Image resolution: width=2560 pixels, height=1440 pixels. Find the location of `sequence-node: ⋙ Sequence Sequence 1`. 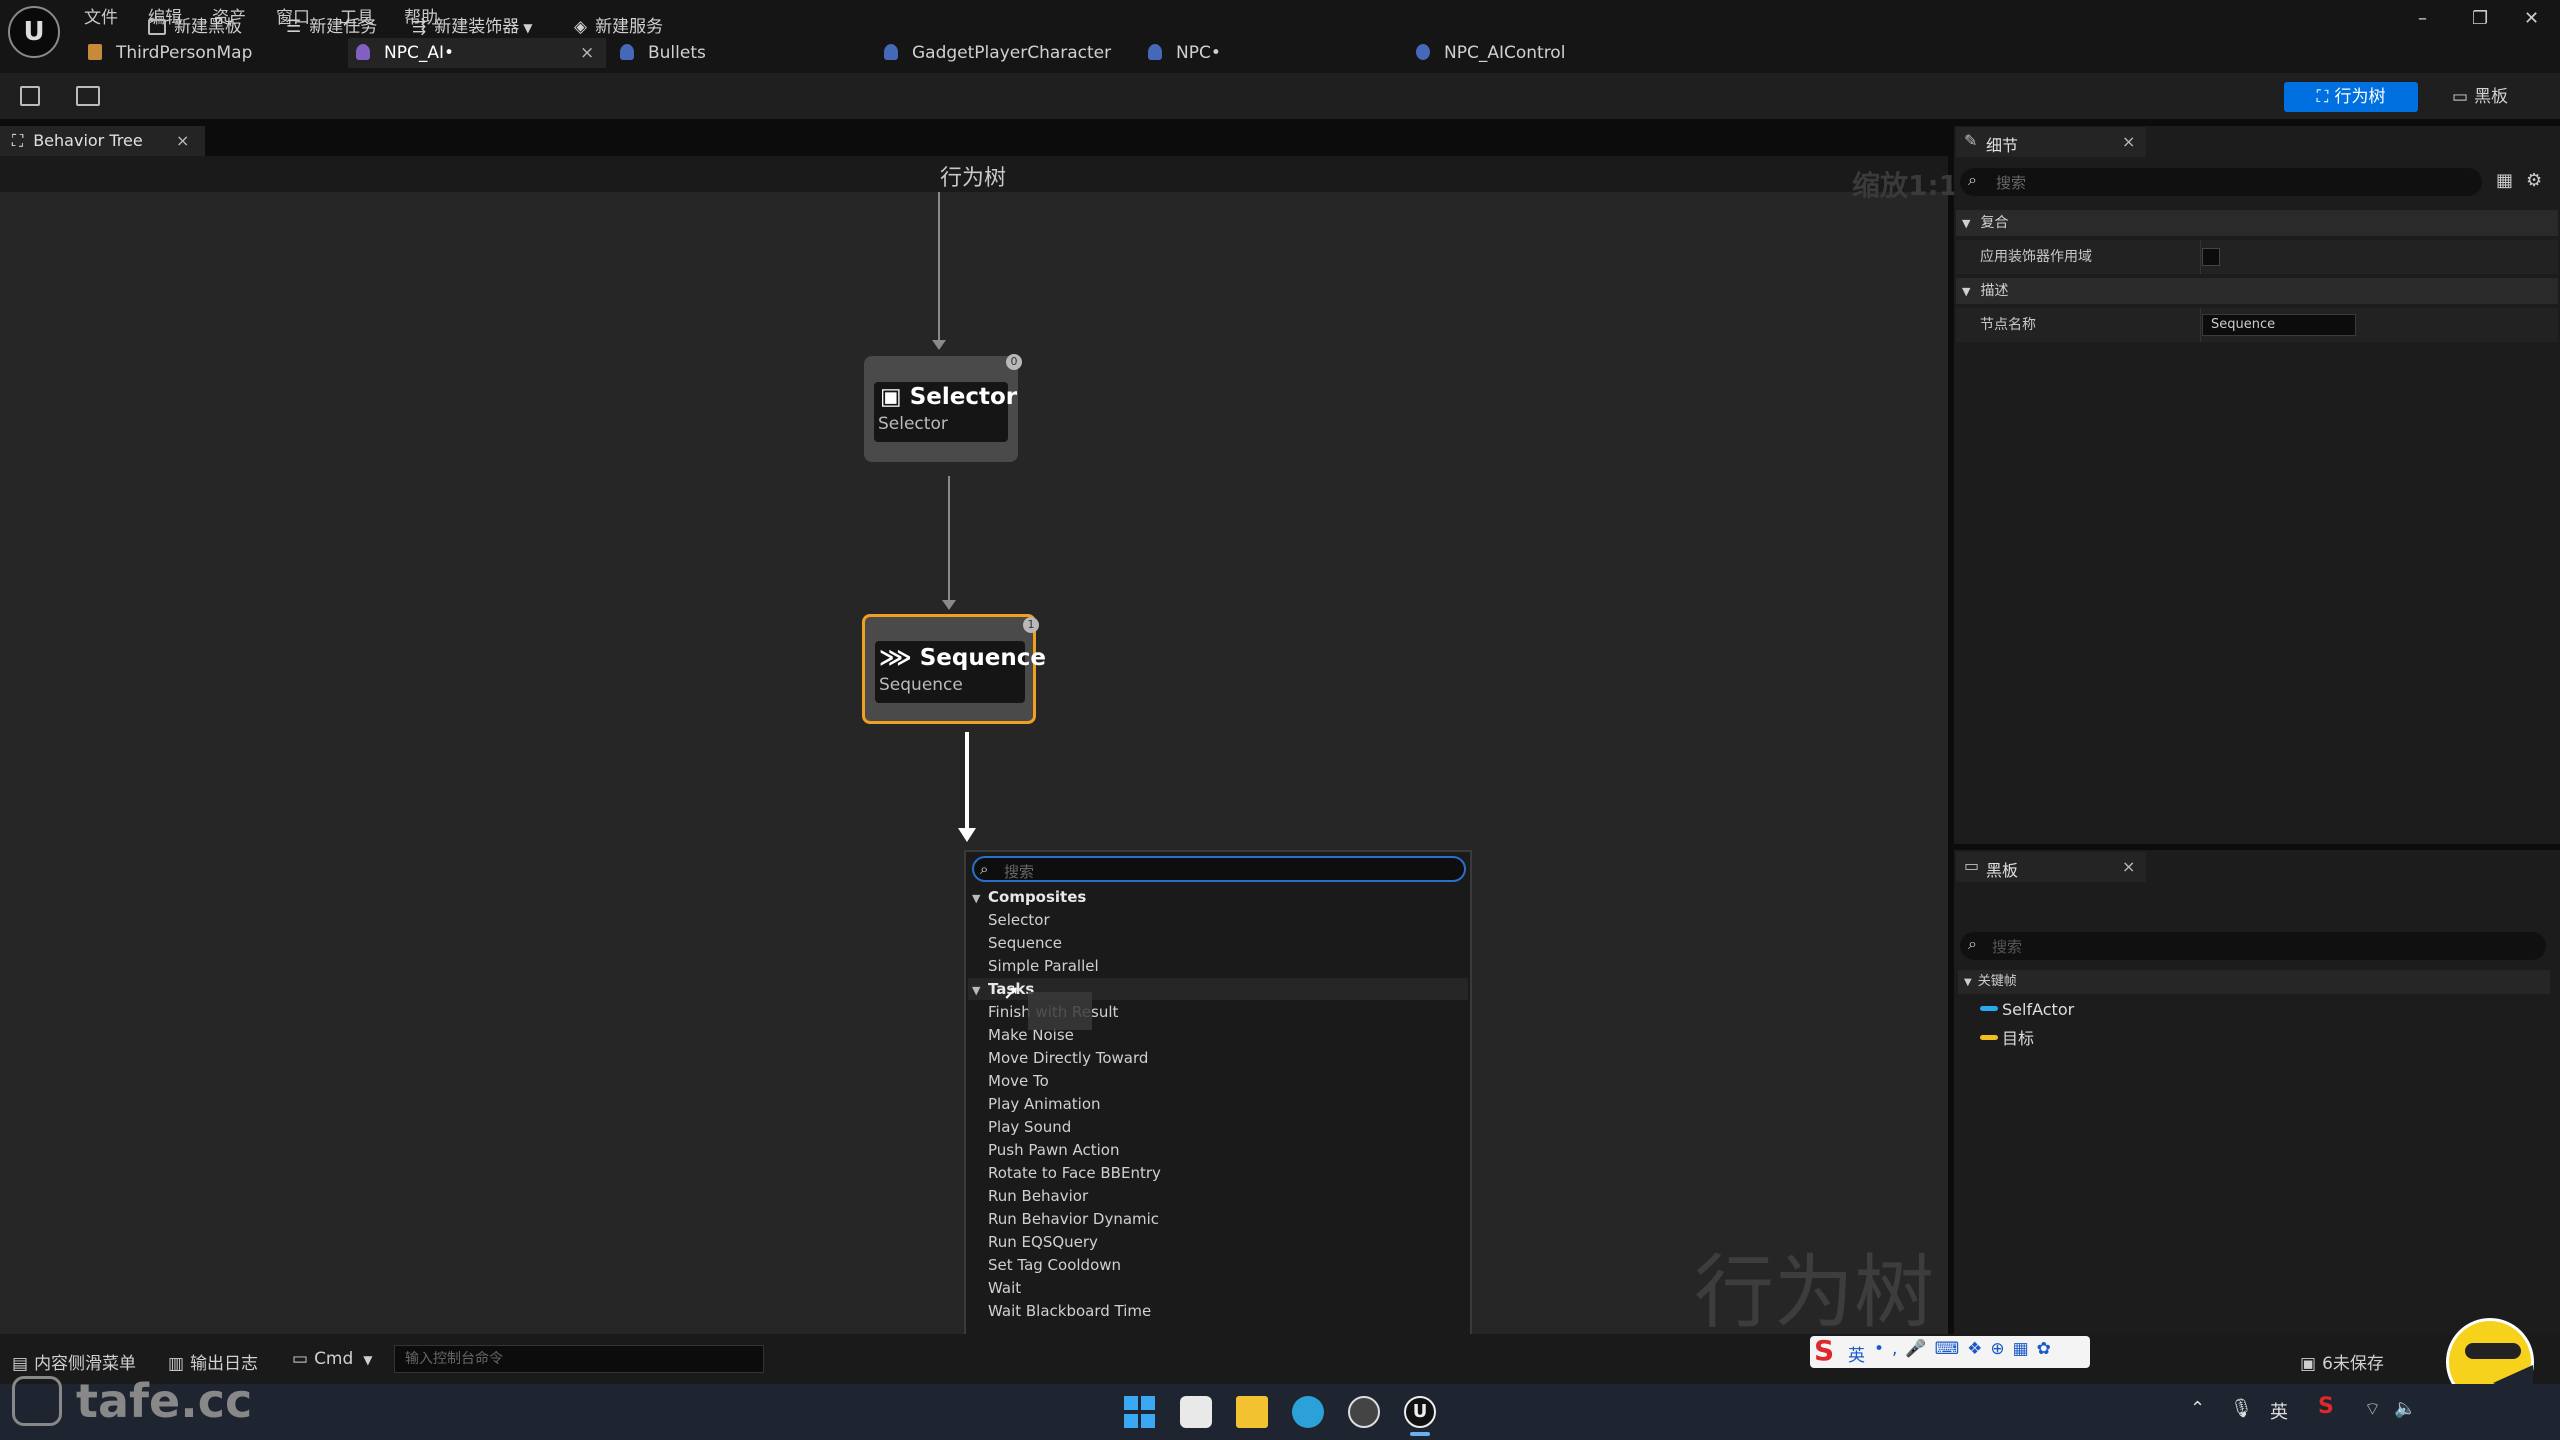

sequence-node: ⋙ Sequence Sequence 1 is located at coordinates (954, 669).